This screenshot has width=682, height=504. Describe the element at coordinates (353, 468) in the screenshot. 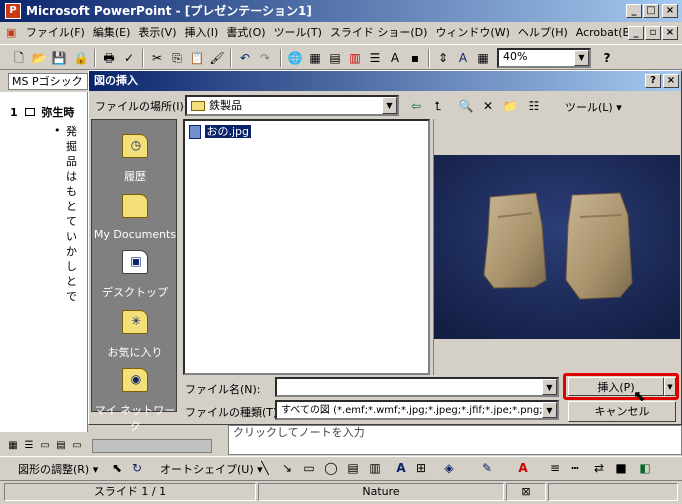

I see `textbox-icon: ▤` at that location.